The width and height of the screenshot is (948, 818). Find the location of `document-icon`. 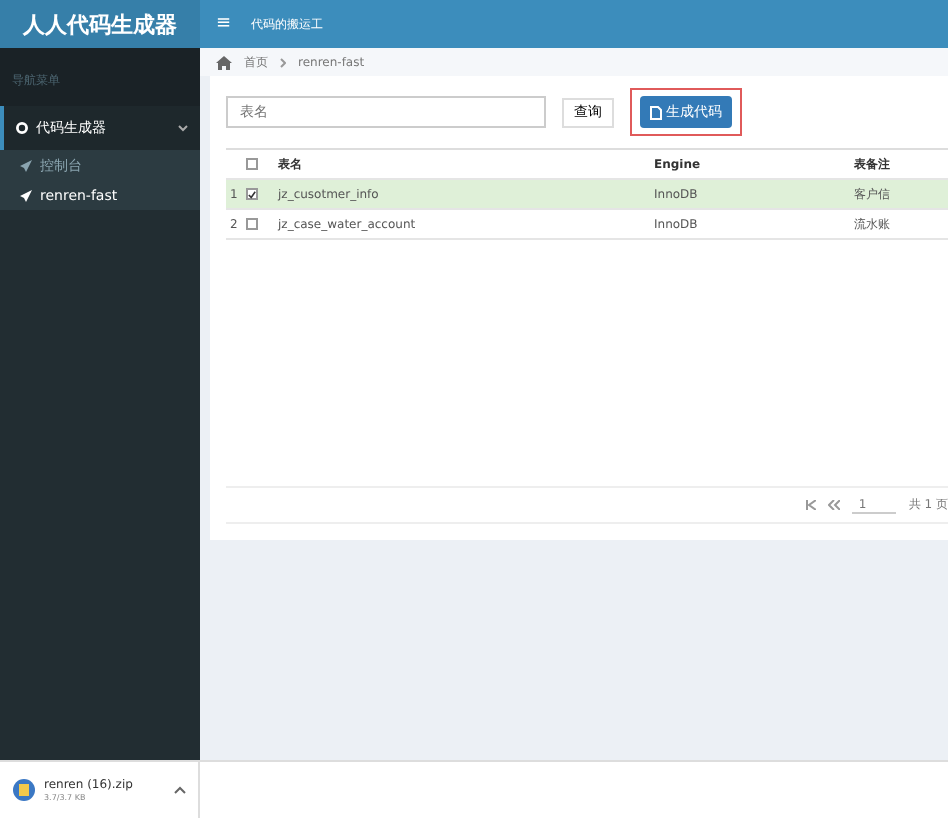

document-icon is located at coordinates (656, 112).